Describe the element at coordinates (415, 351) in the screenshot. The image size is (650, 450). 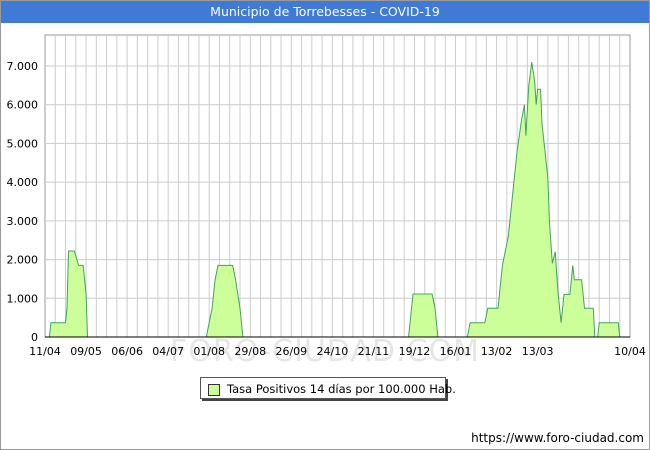
I see `x-tick-label: 19/12` at that location.